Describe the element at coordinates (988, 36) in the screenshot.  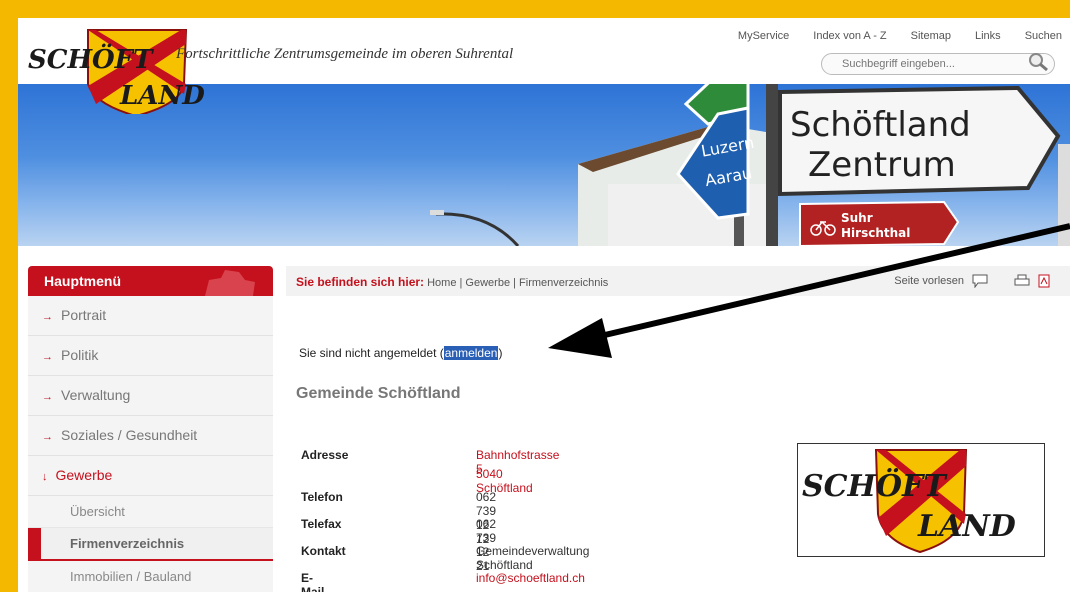
I see `nav-links: Links` at that location.